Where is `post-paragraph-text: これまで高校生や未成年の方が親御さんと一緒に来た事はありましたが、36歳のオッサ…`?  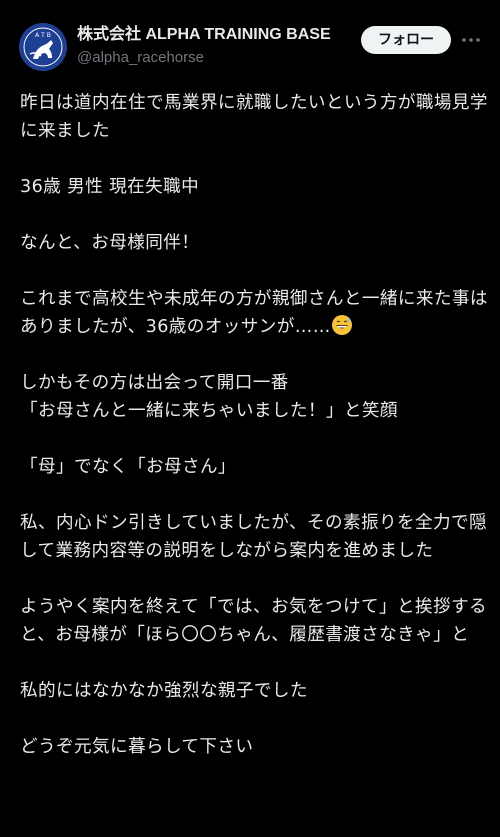
post-paragraph-text: これまで高校生や未成年の方が親御さんと一緒に来た事はありましたが、36歳のオッサ… is located at coordinates (254, 313).